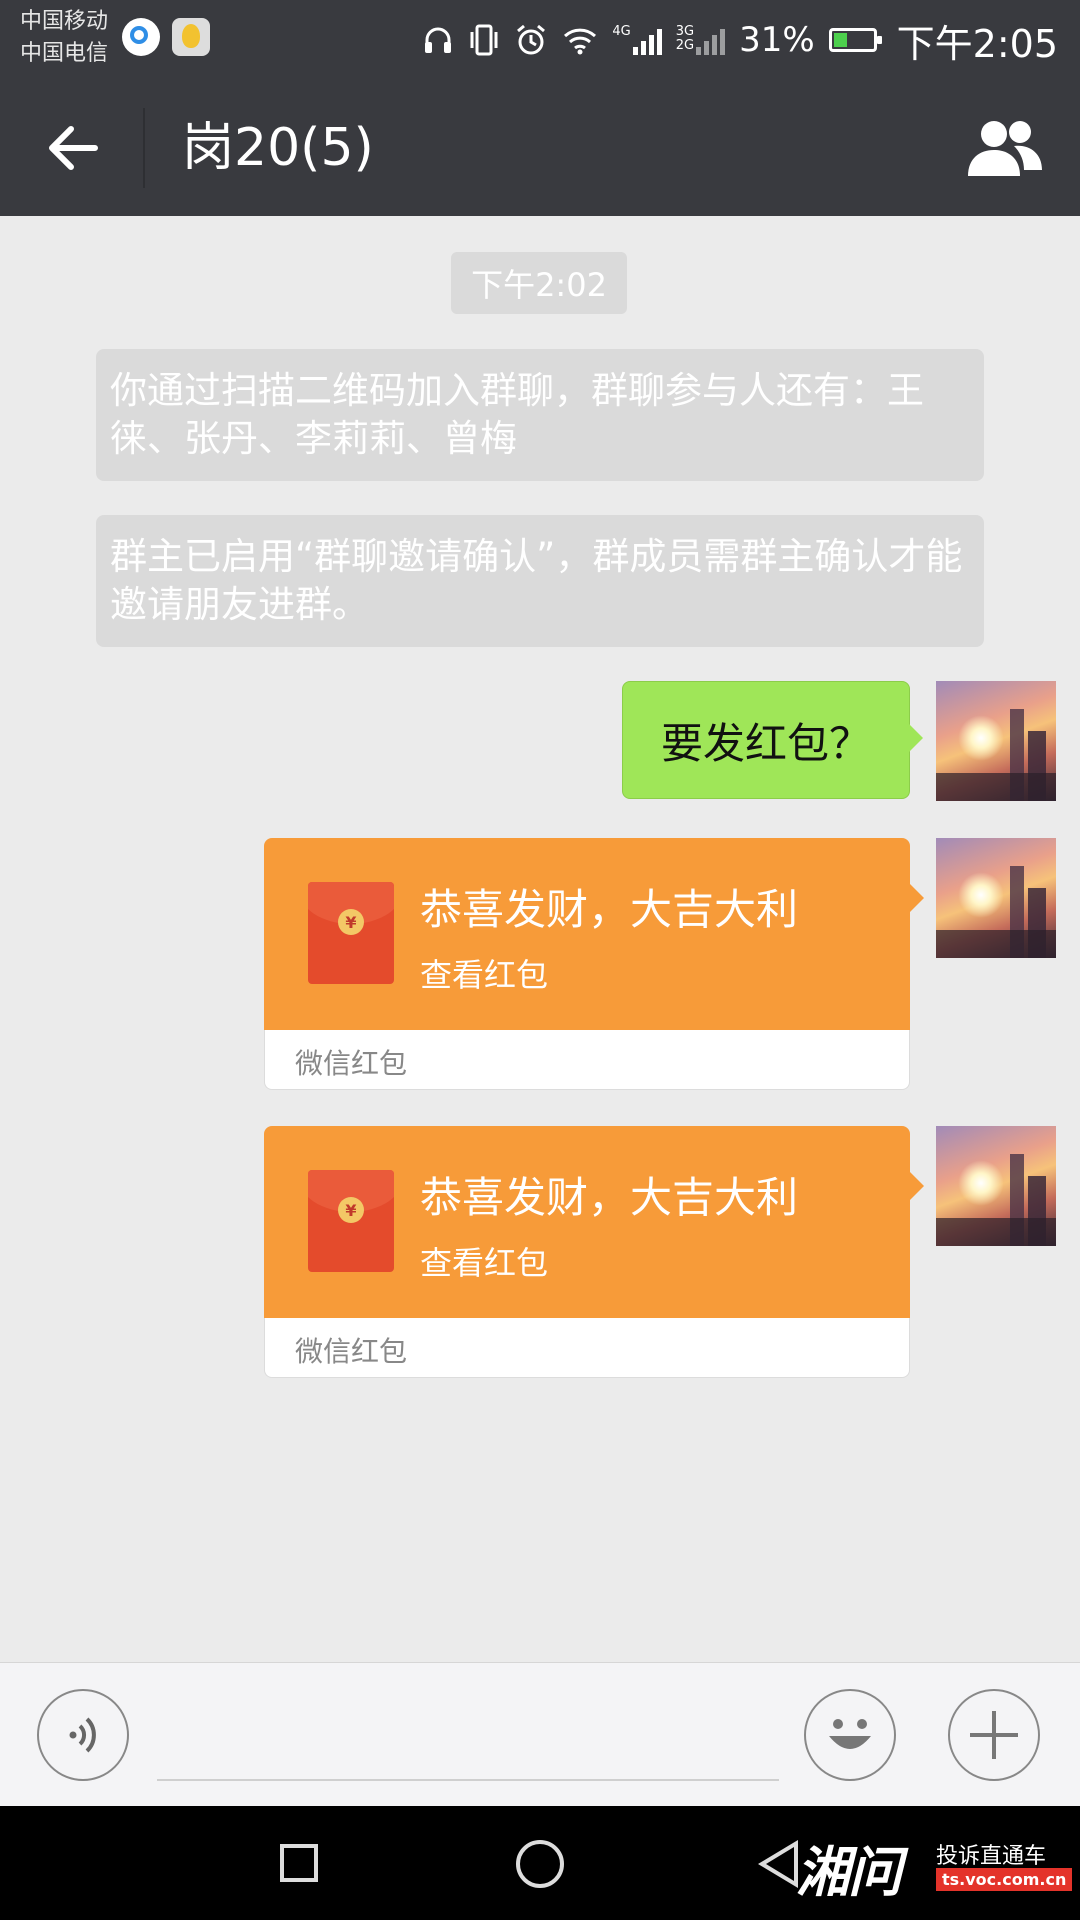 The width and height of the screenshot is (1080, 1920). I want to click on vibrate-icon, so click(484, 40).